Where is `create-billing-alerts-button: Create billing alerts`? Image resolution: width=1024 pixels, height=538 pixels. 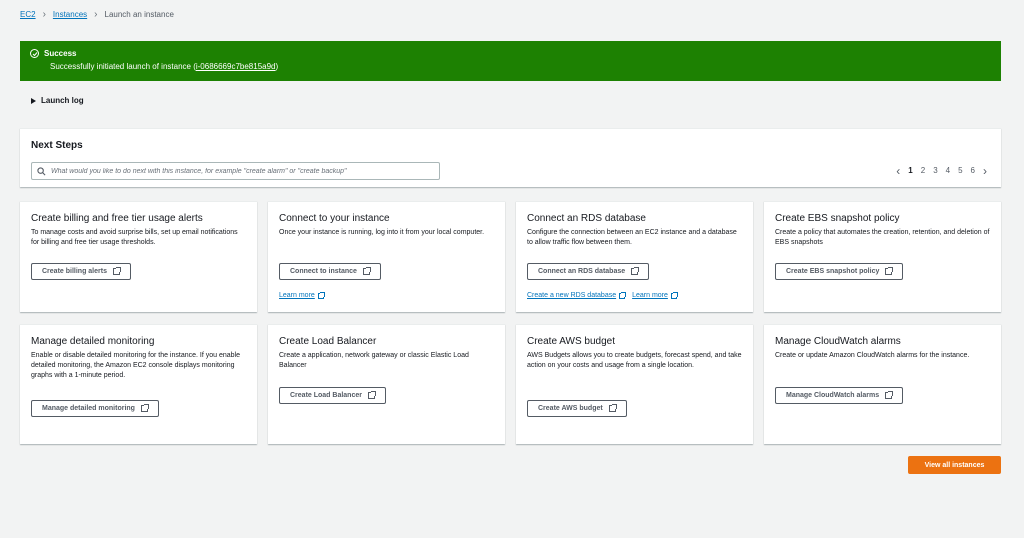
create-billing-alerts-button: Create billing alerts is located at coordinates (81, 271).